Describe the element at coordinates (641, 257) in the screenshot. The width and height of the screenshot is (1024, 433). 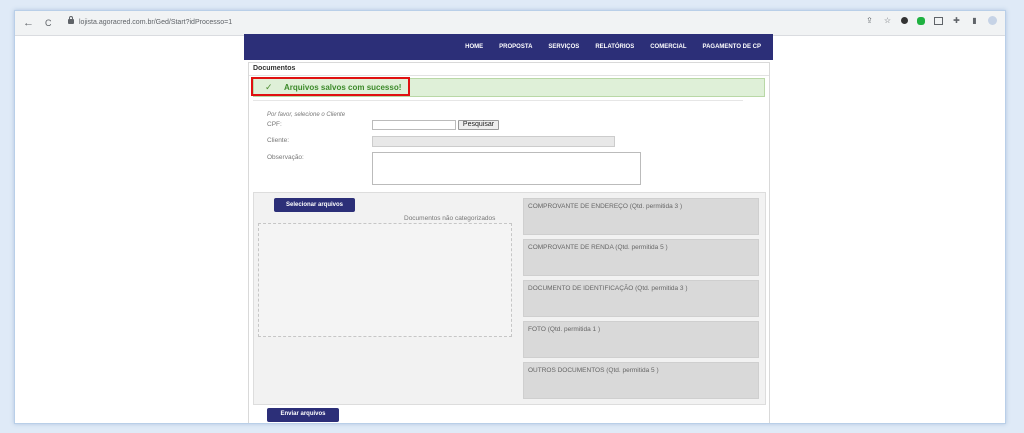
I see `category-comprovante-renda: COMPROVANTE DE RENDA (Qtd. permitida 5 )` at that location.